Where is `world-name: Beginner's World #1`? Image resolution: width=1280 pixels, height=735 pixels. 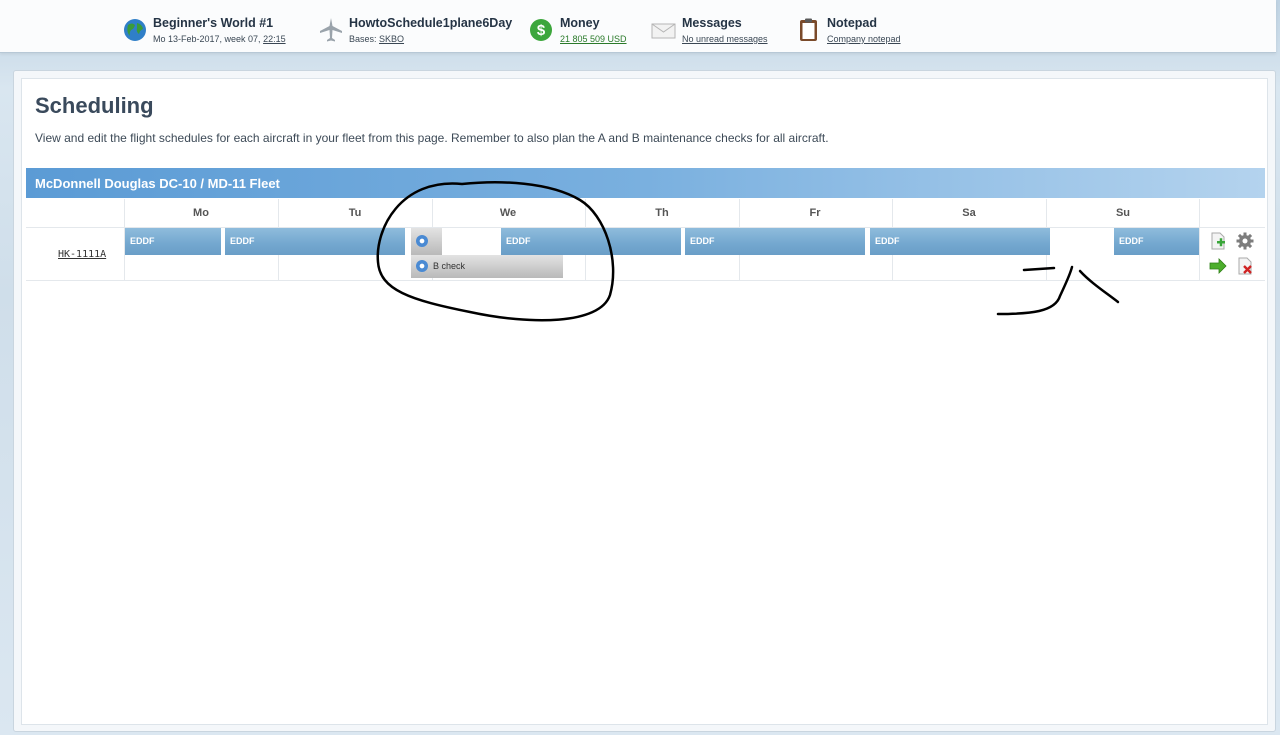
world-name: Beginner's World #1 is located at coordinates (213, 23).